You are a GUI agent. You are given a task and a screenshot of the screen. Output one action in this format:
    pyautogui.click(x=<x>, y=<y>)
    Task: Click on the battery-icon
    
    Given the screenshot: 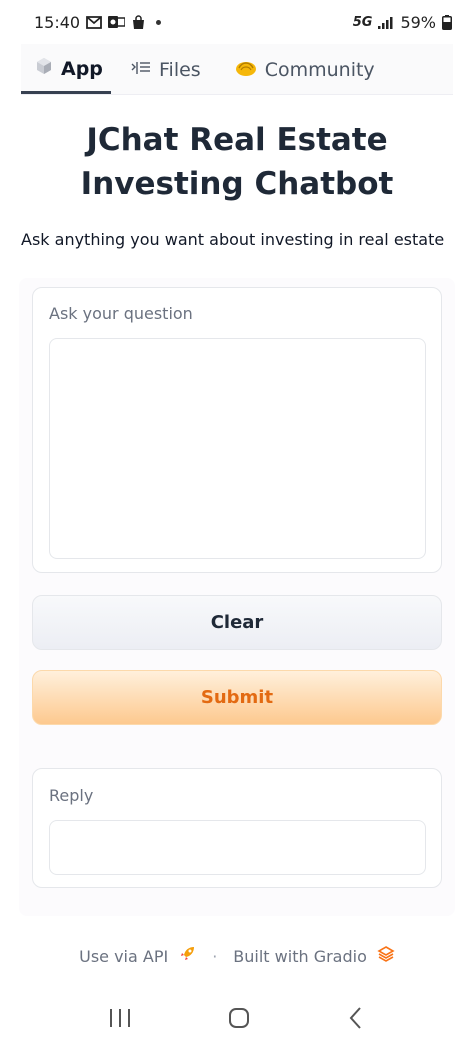 What is the action you would take?
    pyautogui.click(x=447, y=22)
    